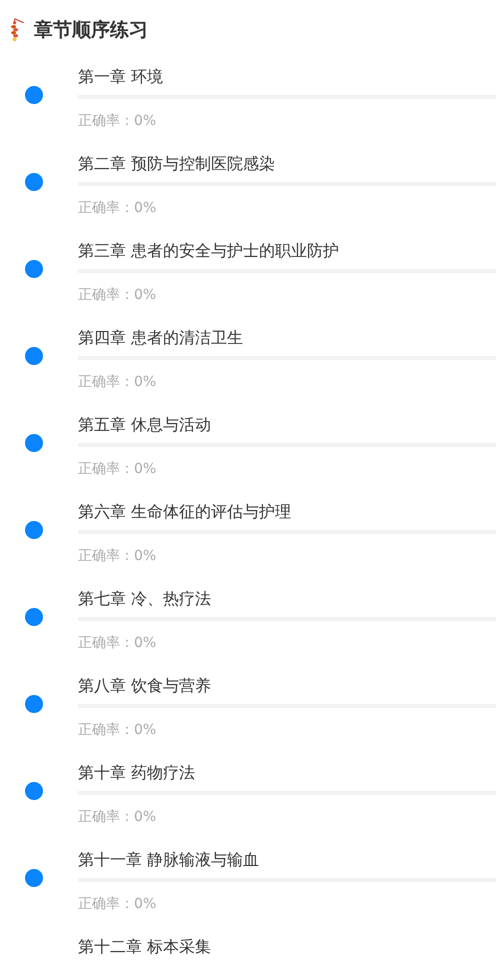 This screenshot has height=960, width=496. I want to click on chapter-title: 第二章 预防与控制医院感染, so click(177, 164).